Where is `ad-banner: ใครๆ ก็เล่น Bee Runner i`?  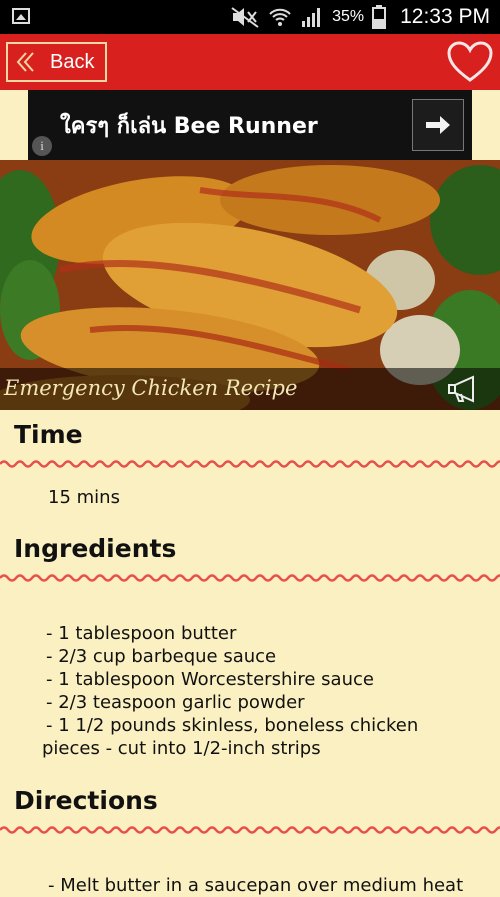 ad-banner: ใครๆ ก็เล่น Bee Runner i is located at coordinates (250, 125).